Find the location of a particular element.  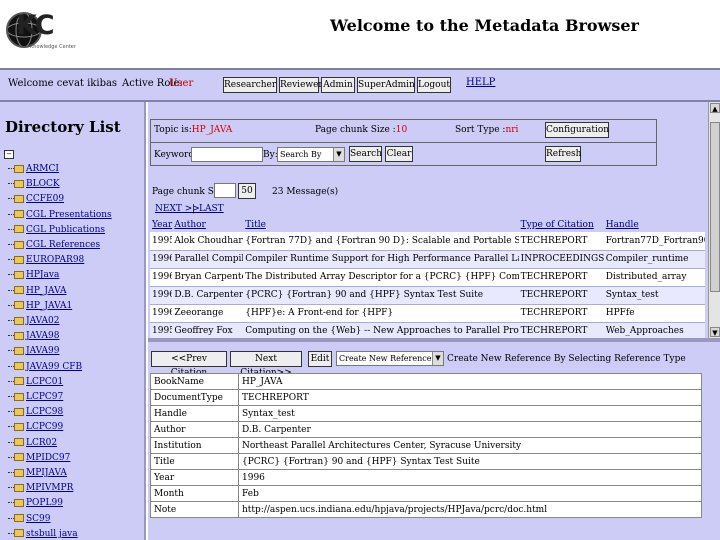

admin-button: Admin is located at coordinates (338, 85).